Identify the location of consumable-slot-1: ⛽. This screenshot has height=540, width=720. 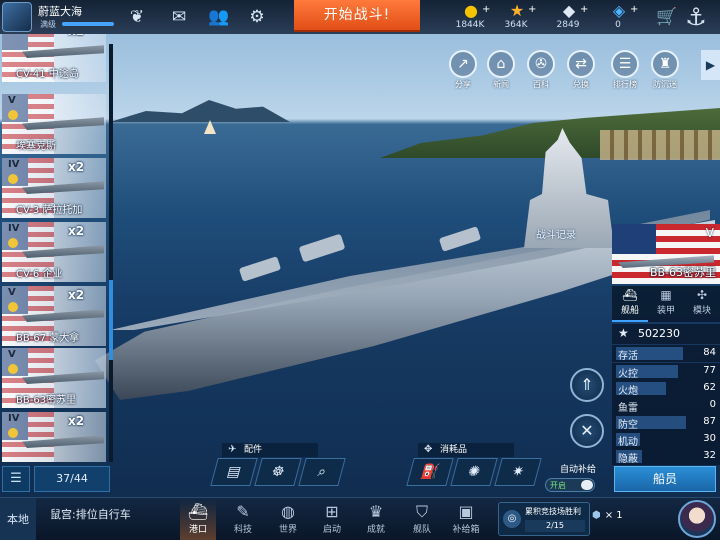
(430, 472).